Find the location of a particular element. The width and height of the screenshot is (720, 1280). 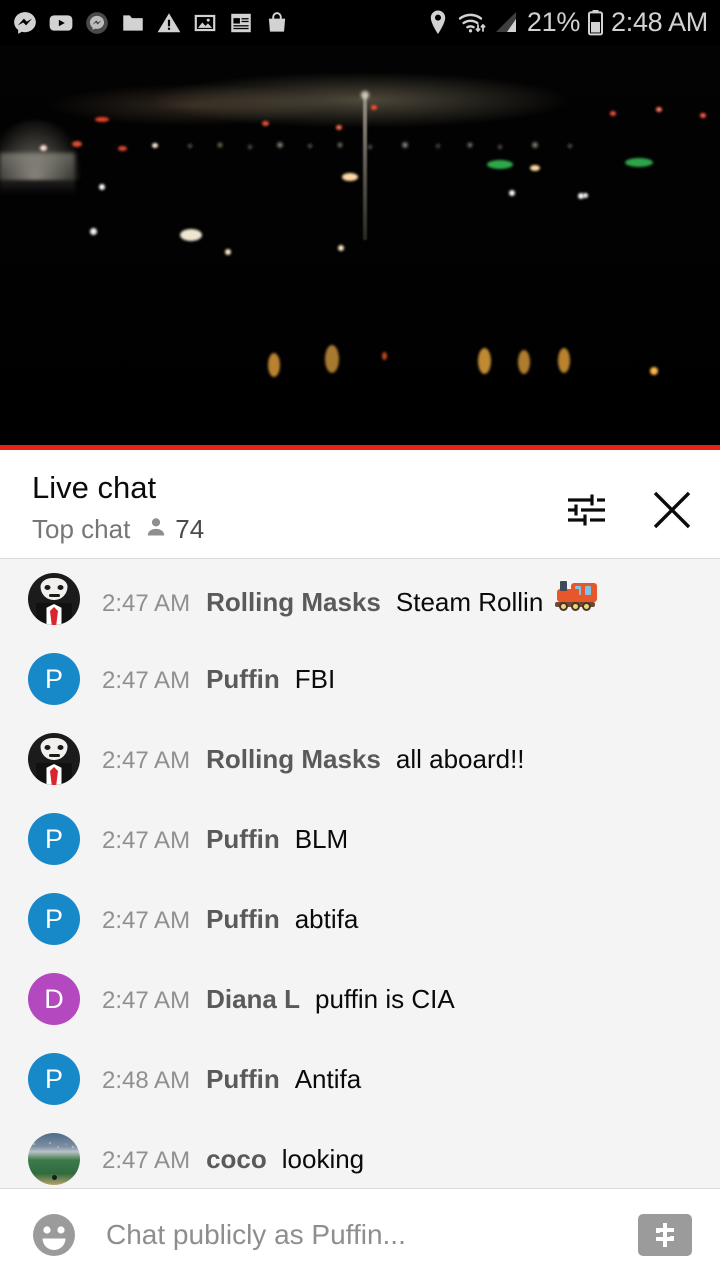

message-author: Diana L is located at coordinates (253, 999).